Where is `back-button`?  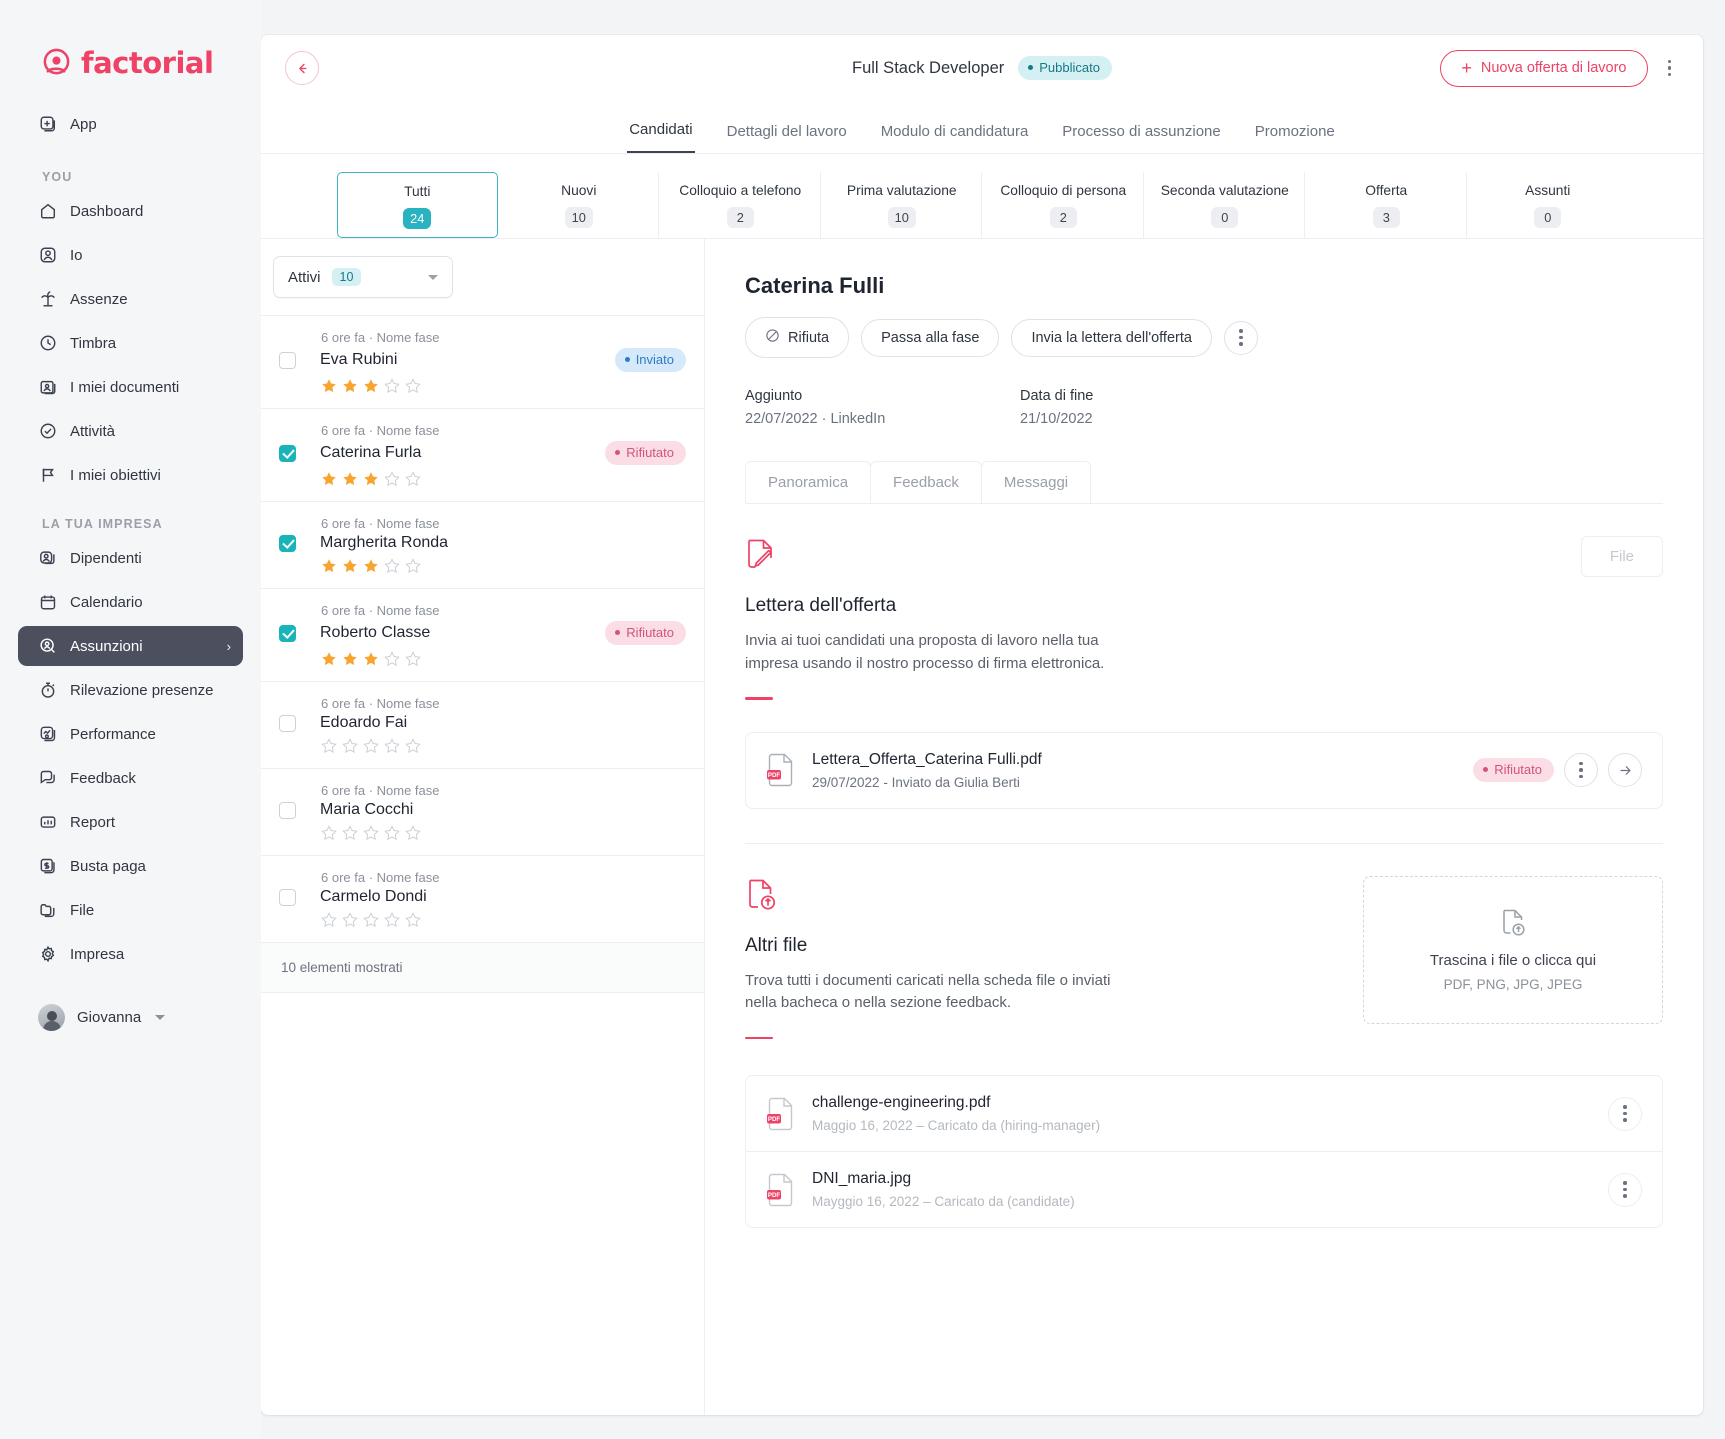 back-button is located at coordinates (302, 68).